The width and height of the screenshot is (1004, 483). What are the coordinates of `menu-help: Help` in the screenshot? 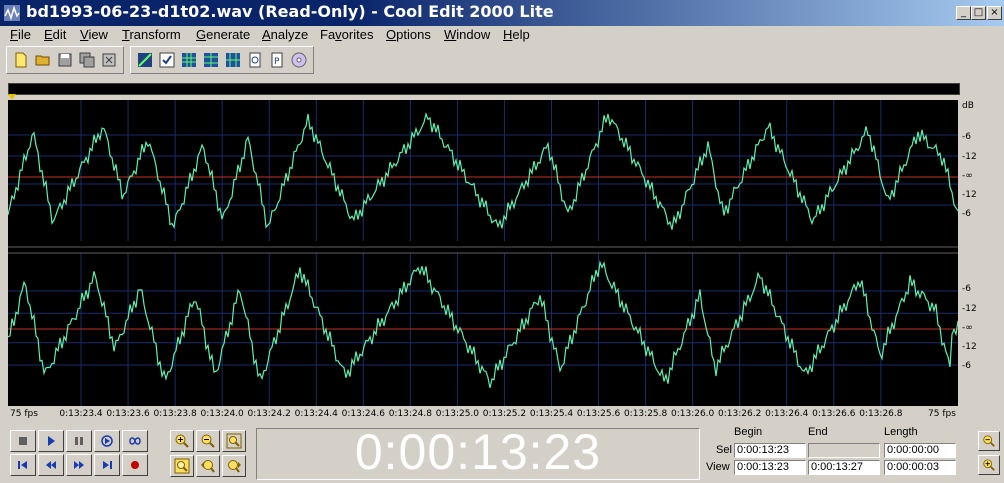 It's located at (516, 34).